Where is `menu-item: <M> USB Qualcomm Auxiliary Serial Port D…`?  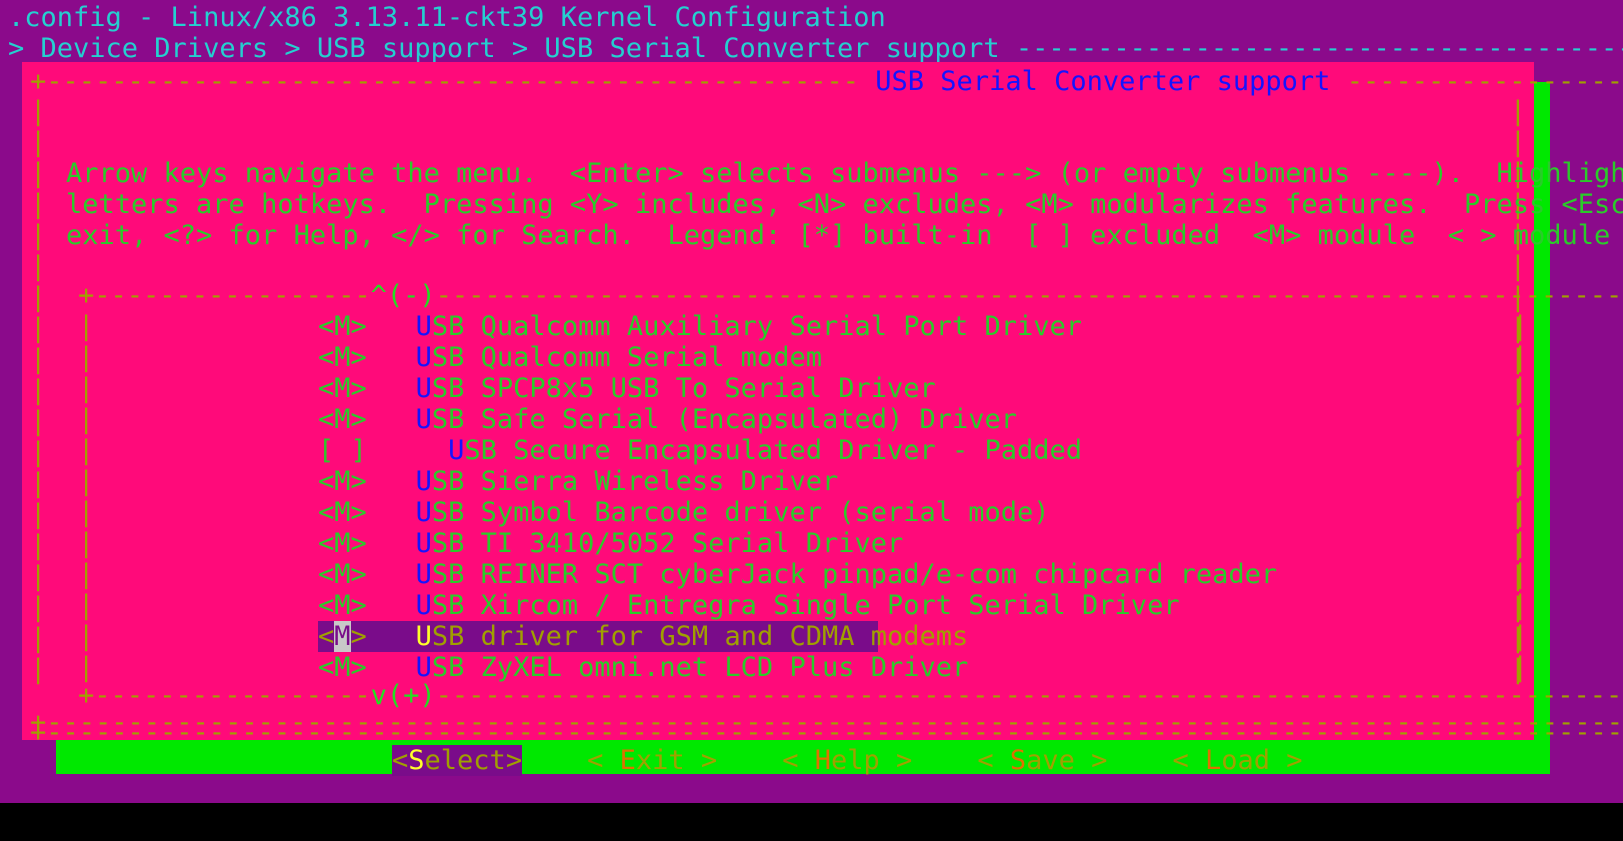
menu-item: <M> USB Qualcomm Auxiliary Serial Port D… is located at coordinates (700, 326).